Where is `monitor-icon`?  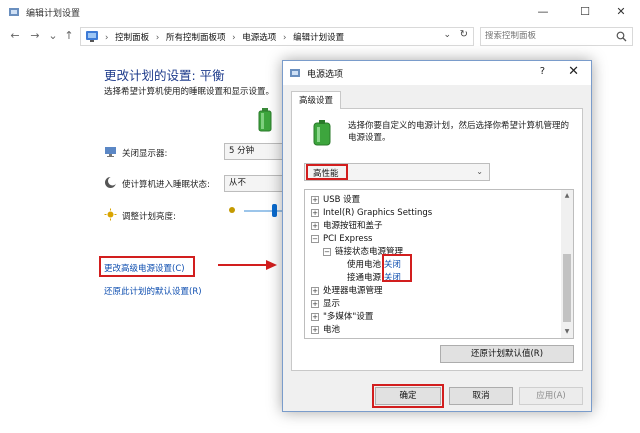 monitor-icon is located at coordinates (110, 152).